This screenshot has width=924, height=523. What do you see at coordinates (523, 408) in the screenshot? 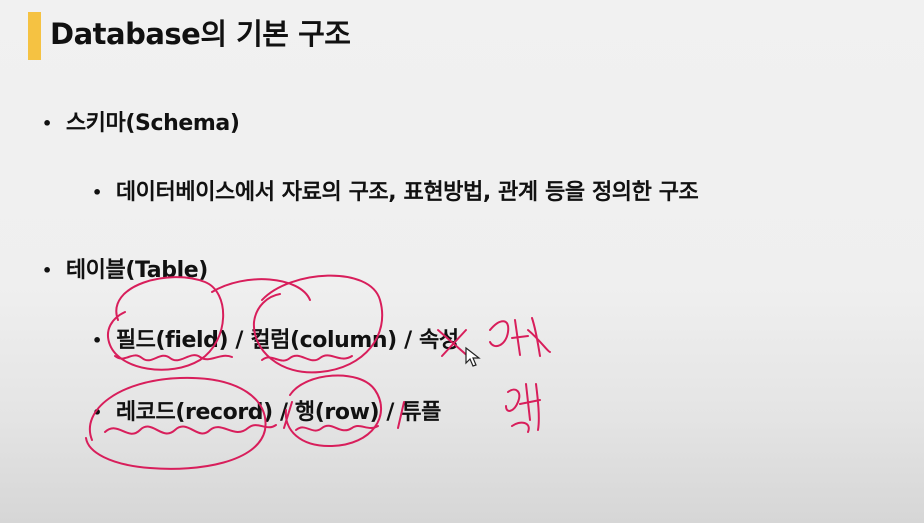
I see `handwritten-haeng` at bounding box center [523, 408].